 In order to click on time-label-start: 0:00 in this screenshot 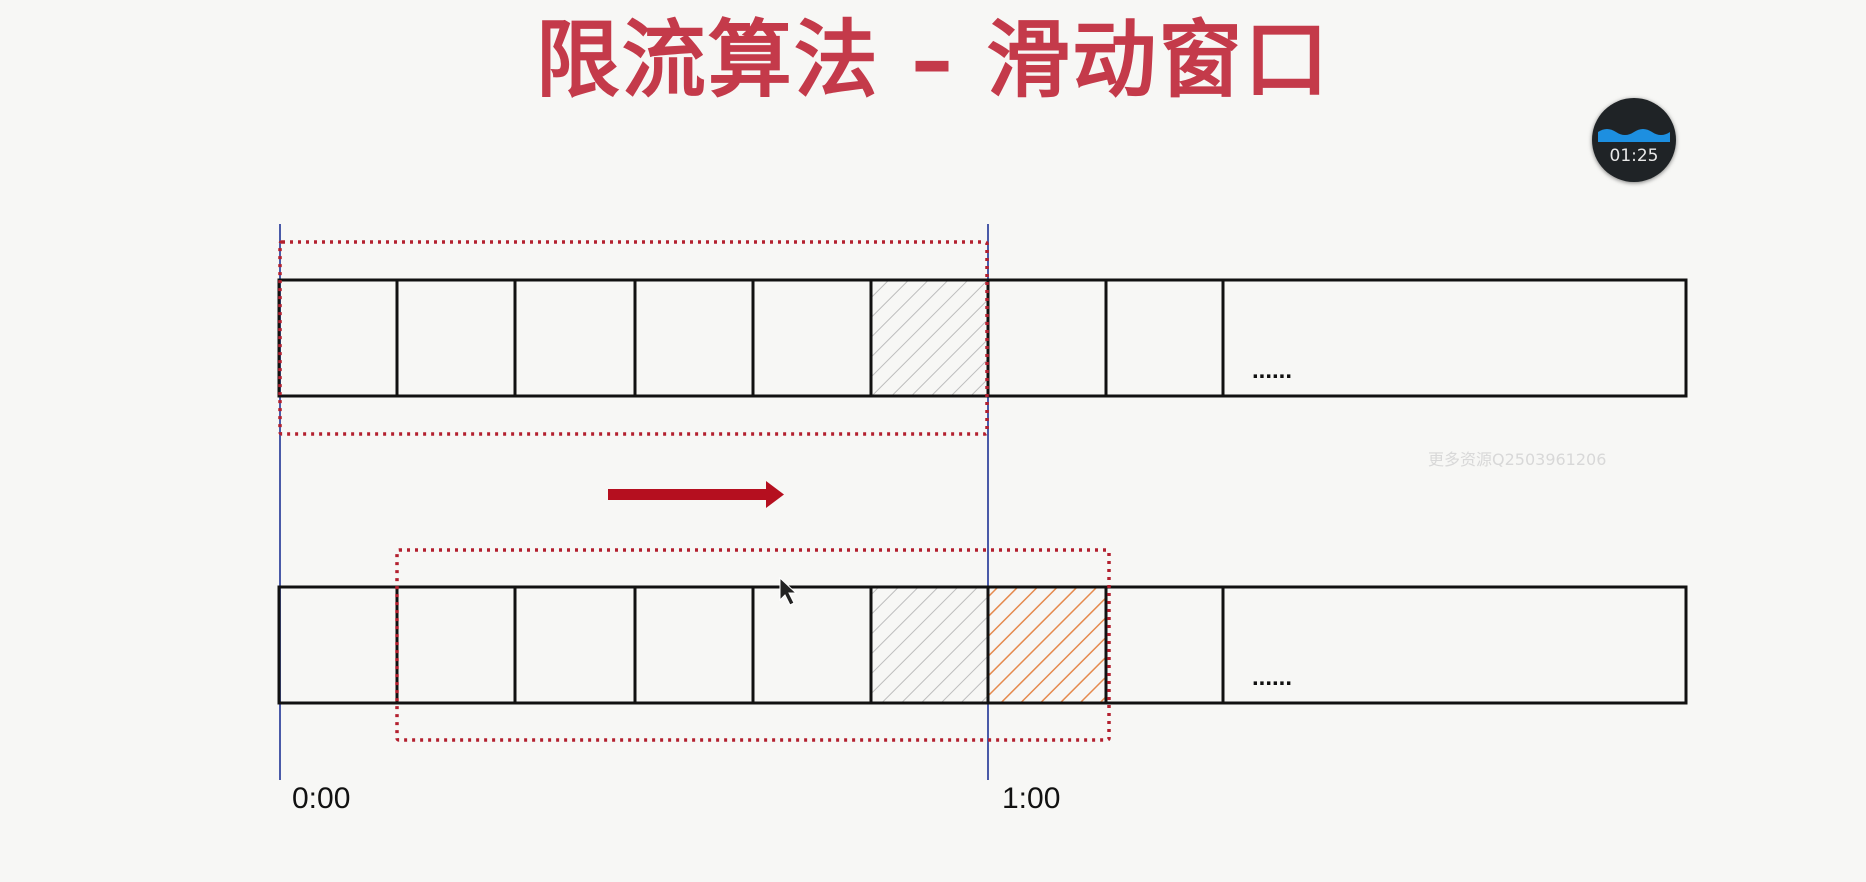, I will do `click(321, 798)`.